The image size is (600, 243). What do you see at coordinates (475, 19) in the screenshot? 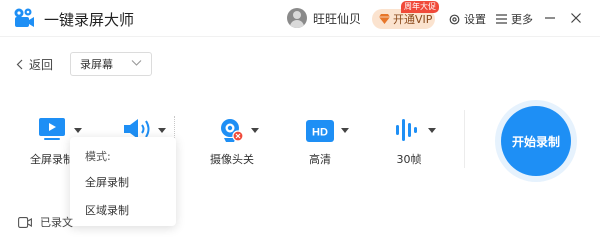
I see `settings-label: 设置` at bounding box center [475, 19].